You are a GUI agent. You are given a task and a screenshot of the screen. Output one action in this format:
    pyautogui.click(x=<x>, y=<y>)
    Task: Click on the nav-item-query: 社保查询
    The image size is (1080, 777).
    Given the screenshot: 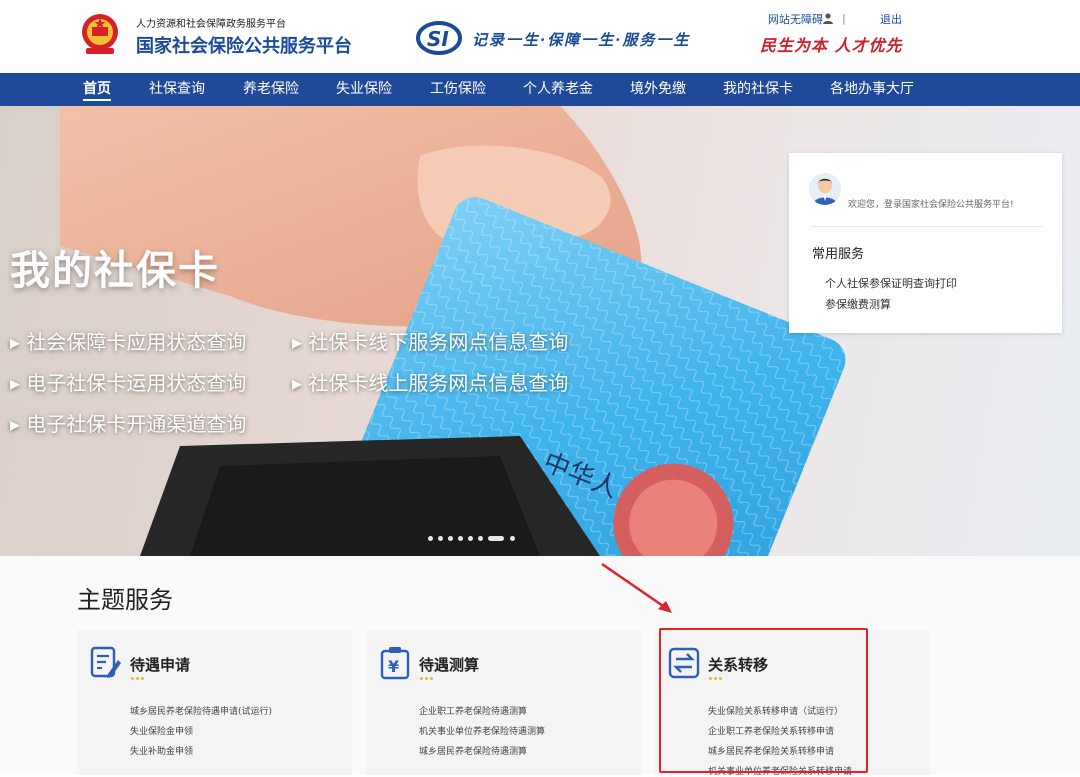 What is the action you would take?
    pyautogui.click(x=177, y=89)
    